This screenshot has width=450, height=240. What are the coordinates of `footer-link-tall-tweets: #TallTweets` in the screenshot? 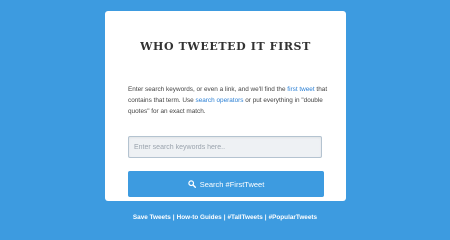 It's located at (244, 217).